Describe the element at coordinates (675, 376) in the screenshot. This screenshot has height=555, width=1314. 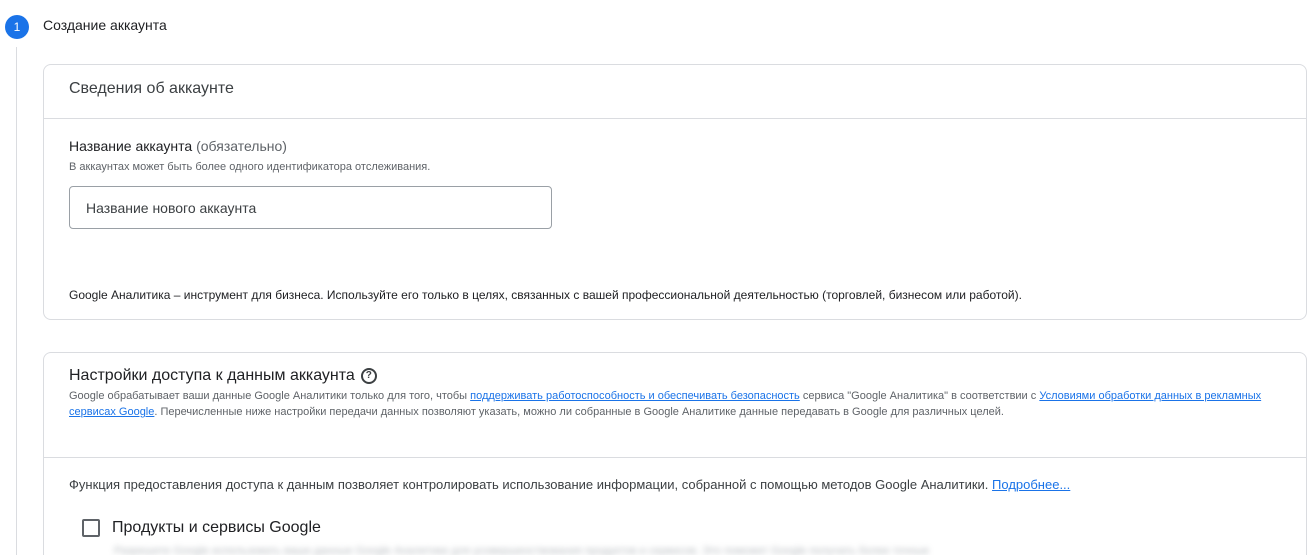
I see `data-sharing-title-row: Настройки доступа к данным аккаунта ?` at that location.